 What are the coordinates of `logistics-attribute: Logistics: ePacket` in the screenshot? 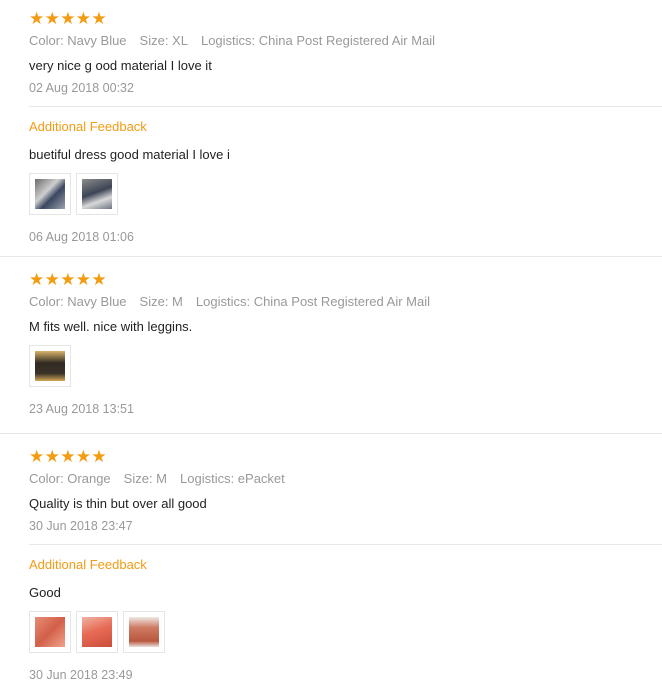 It's located at (232, 478).